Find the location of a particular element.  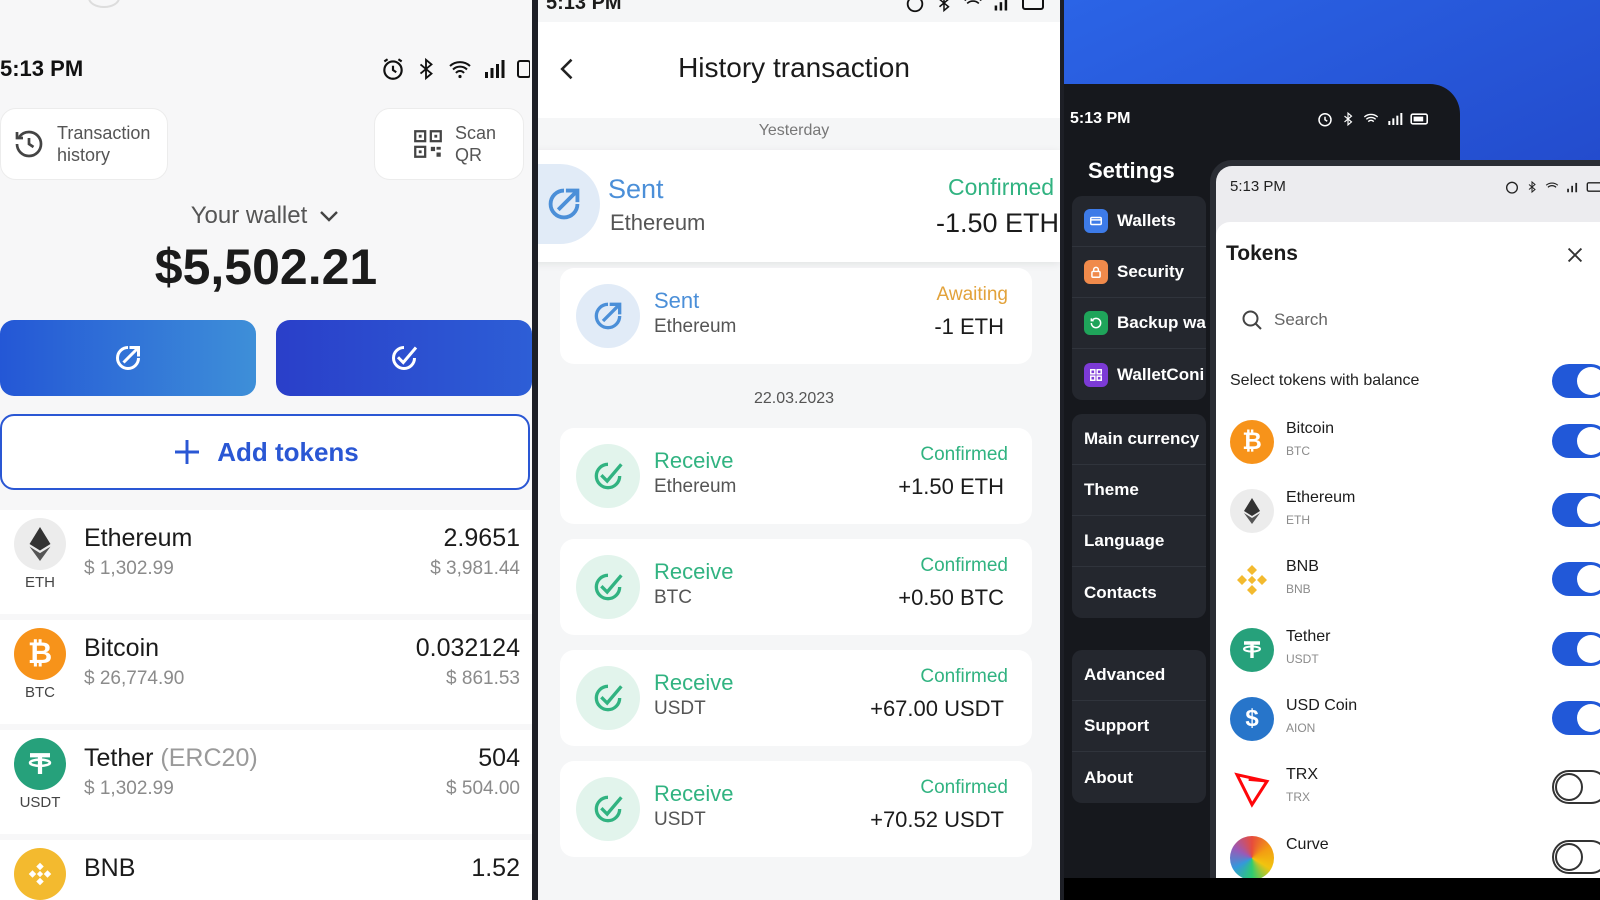

page-title: History transaction is located at coordinates (794, 67).